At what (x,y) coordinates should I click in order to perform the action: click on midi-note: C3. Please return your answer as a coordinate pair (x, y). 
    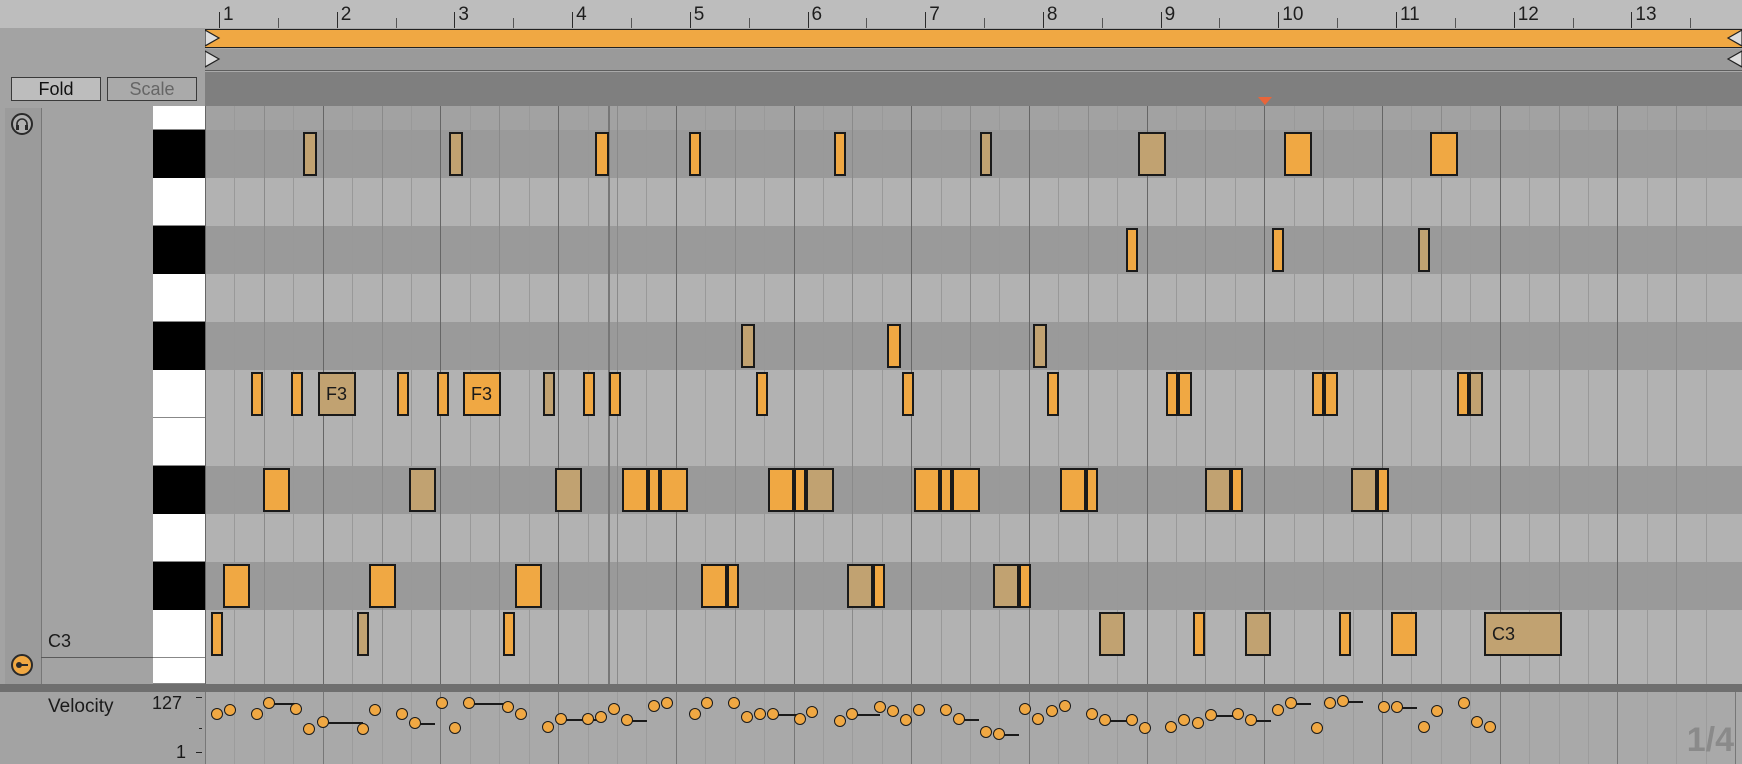
    Looking at the image, I should click on (1523, 634).